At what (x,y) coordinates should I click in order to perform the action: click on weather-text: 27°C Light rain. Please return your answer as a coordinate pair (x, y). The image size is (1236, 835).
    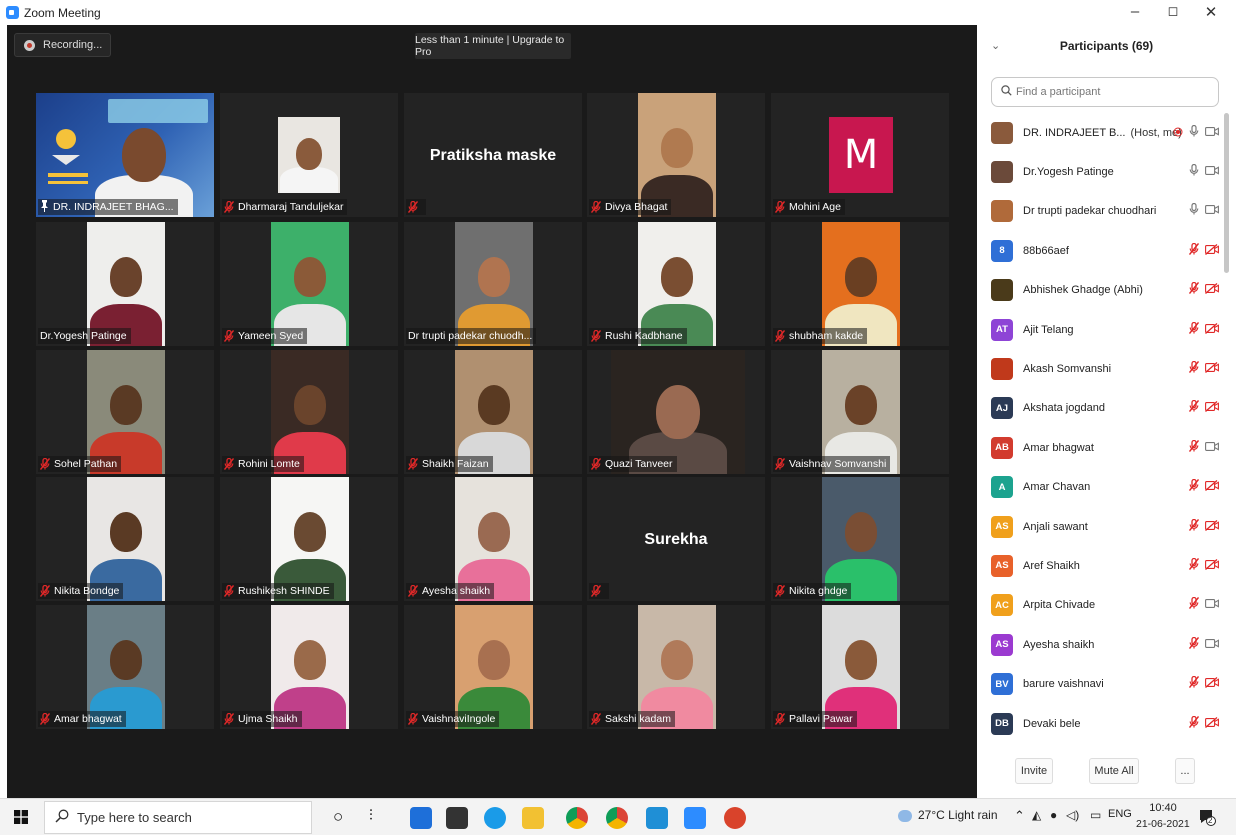
    Looking at the image, I should click on (958, 815).